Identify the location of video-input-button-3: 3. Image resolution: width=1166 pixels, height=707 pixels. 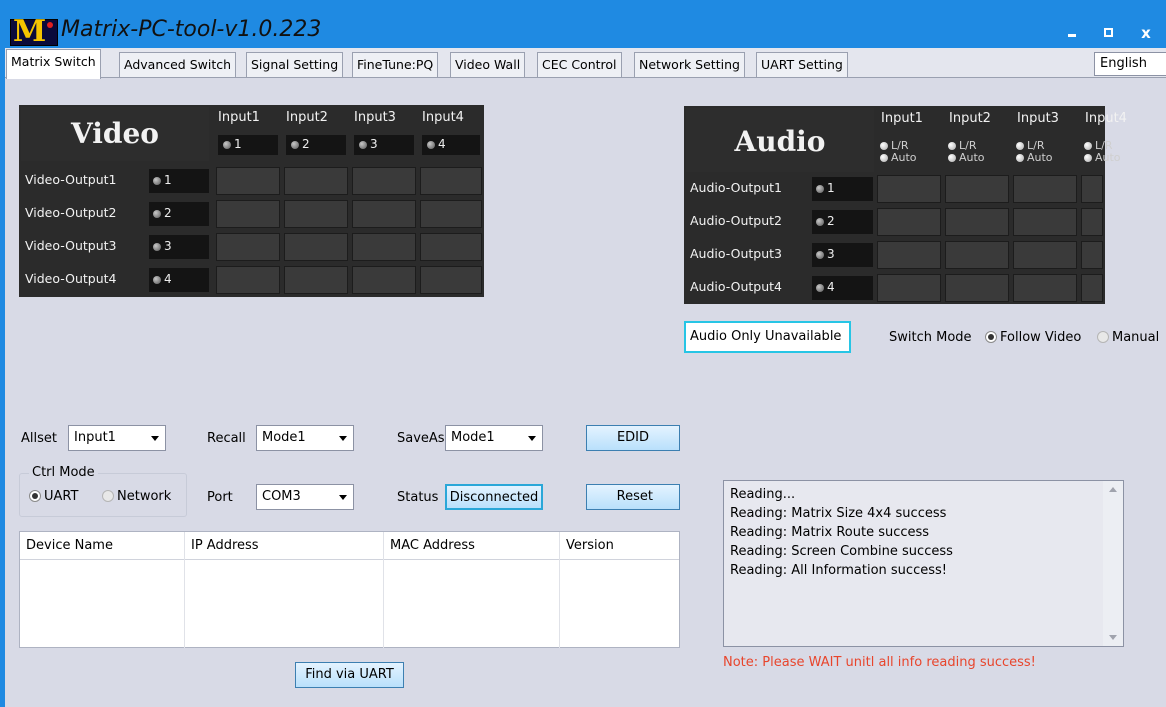
(384, 145).